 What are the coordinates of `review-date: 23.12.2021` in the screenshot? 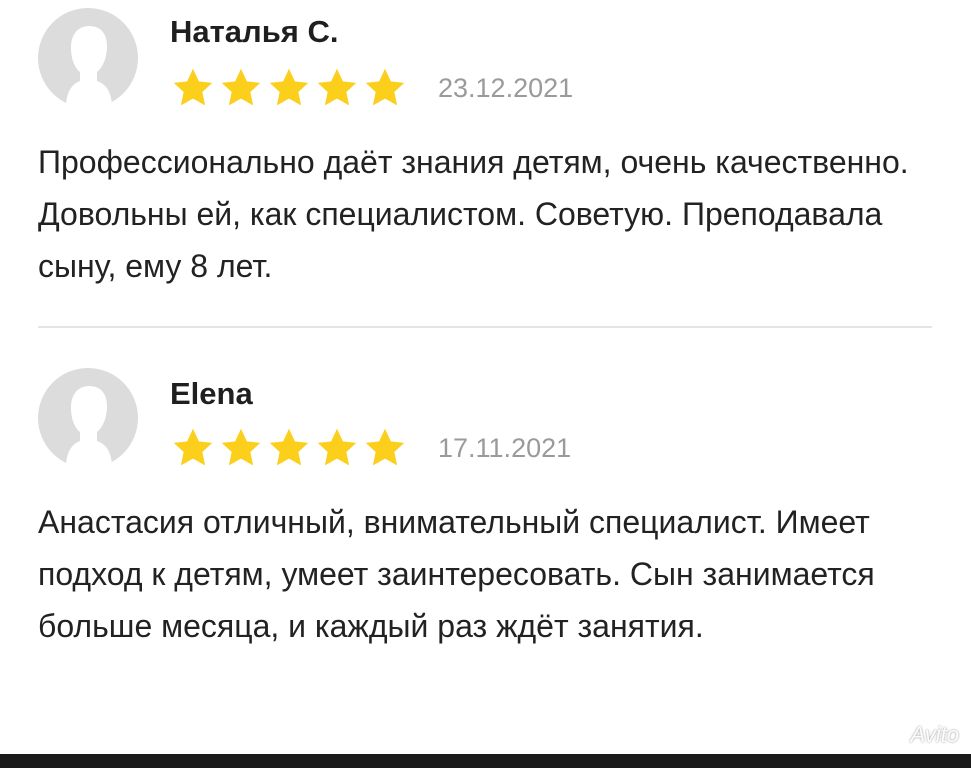 It's located at (506, 88).